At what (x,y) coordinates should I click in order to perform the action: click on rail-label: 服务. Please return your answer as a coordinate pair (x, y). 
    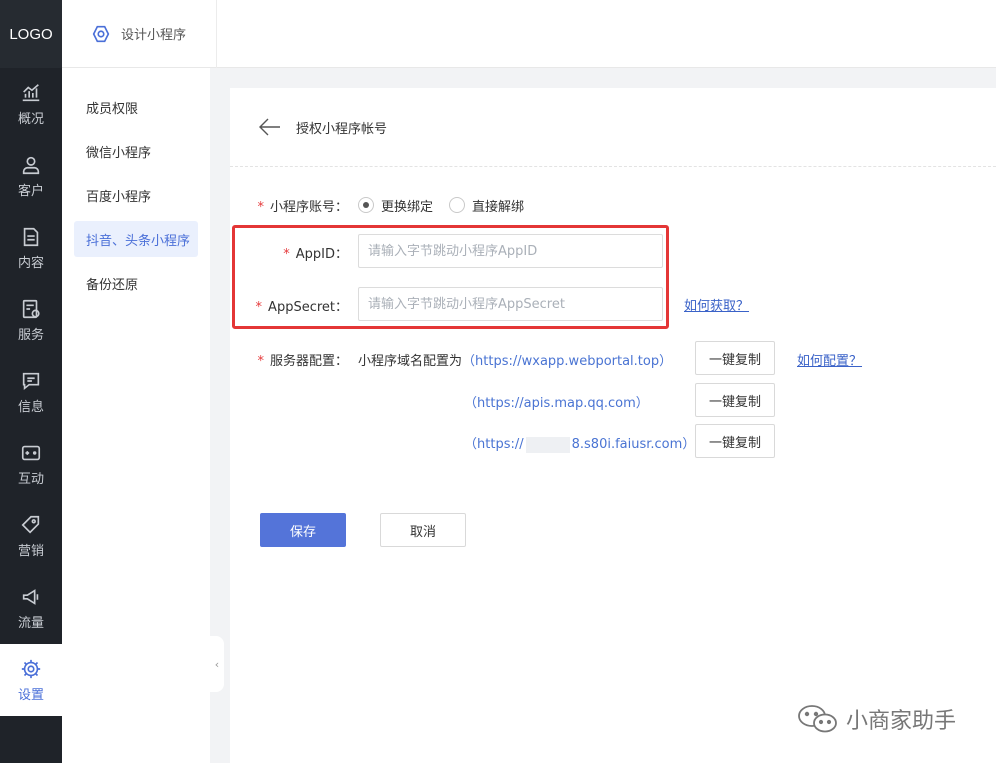
    Looking at the image, I should click on (30, 335).